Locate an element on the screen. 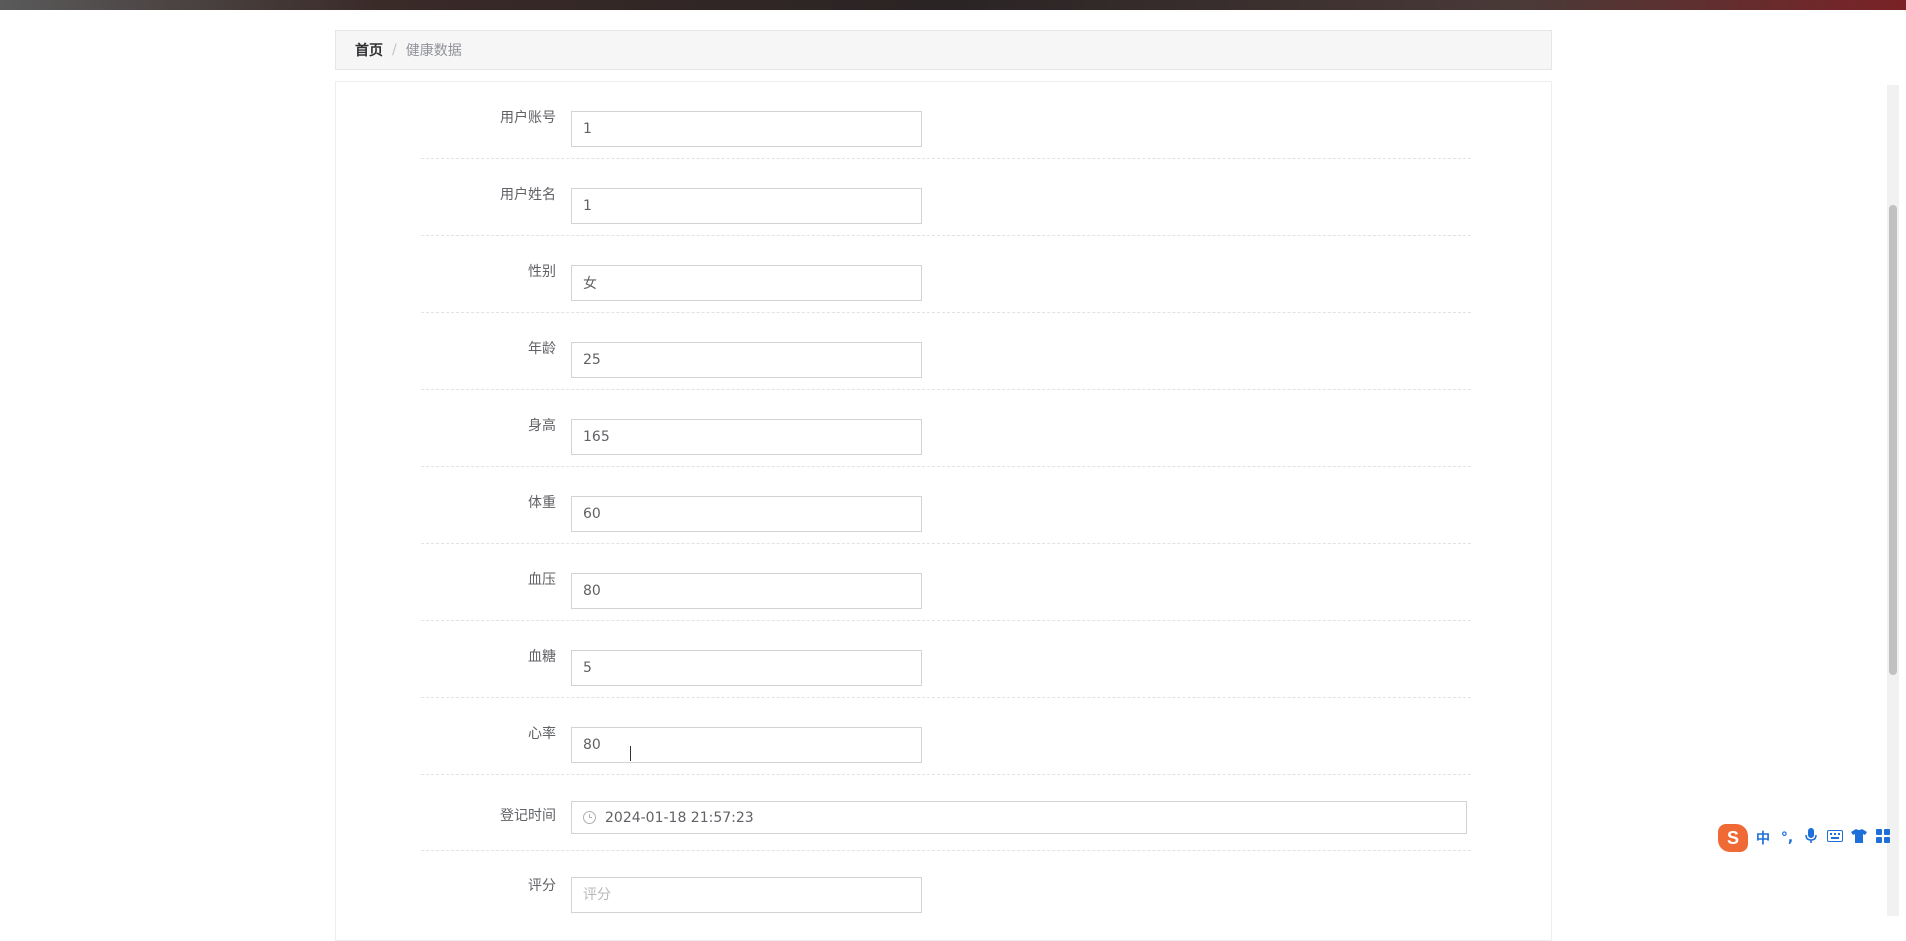 This screenshot has width=1906, height=941. keyboard-icon is located at coordinates (1835, 838).